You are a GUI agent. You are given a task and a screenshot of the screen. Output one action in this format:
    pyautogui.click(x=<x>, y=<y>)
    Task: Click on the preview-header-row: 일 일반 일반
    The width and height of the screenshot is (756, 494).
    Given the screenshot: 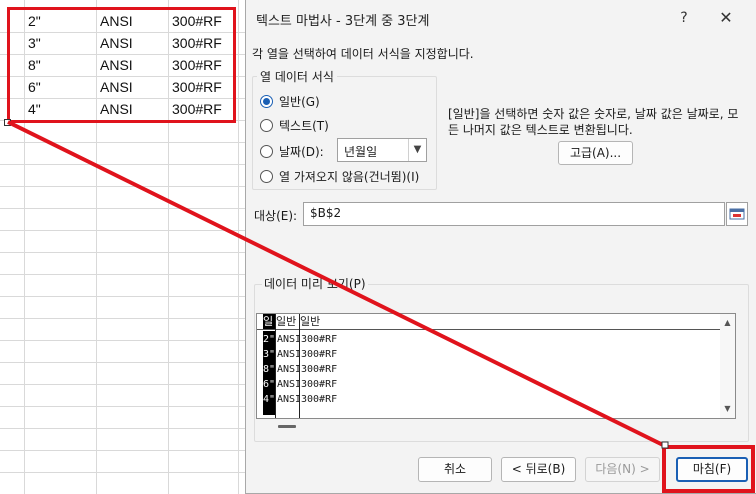 What is the action you would take?
    pyautogui.click(x=488, y=322)
    